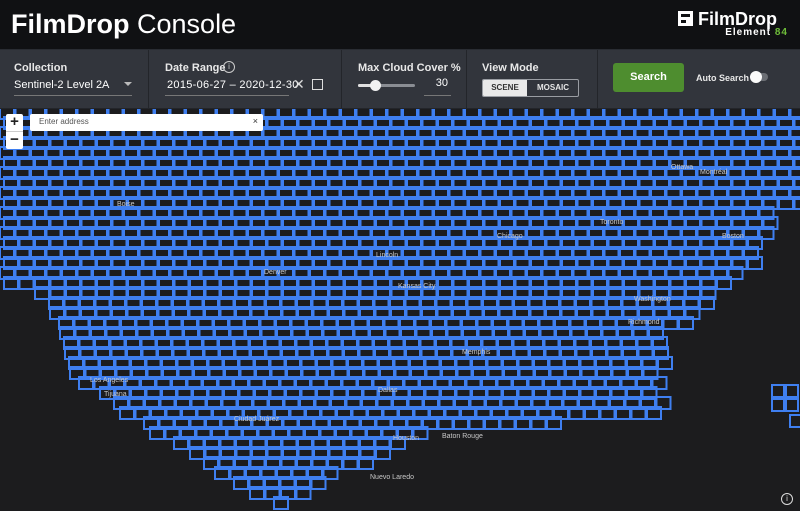  I want to click on map-city-label: Montréal, so click(714, 172).